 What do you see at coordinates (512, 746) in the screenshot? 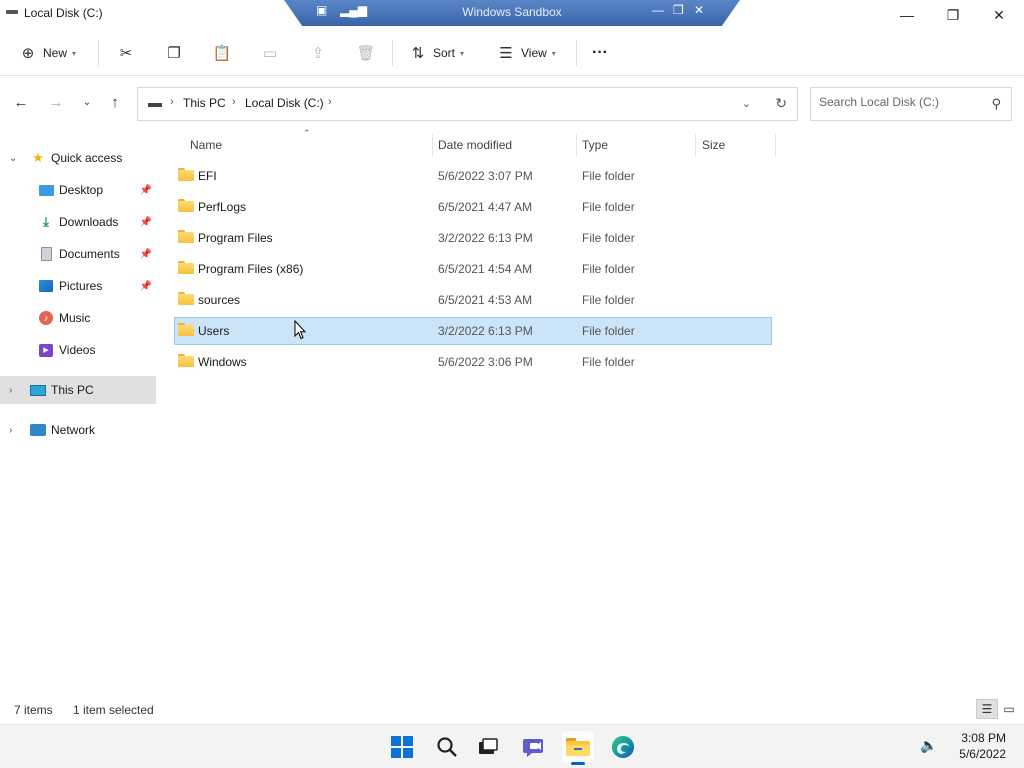
I see `taskbar: 🔈 3:08 PM 5/6/2022` at bounding box center [512, 746].